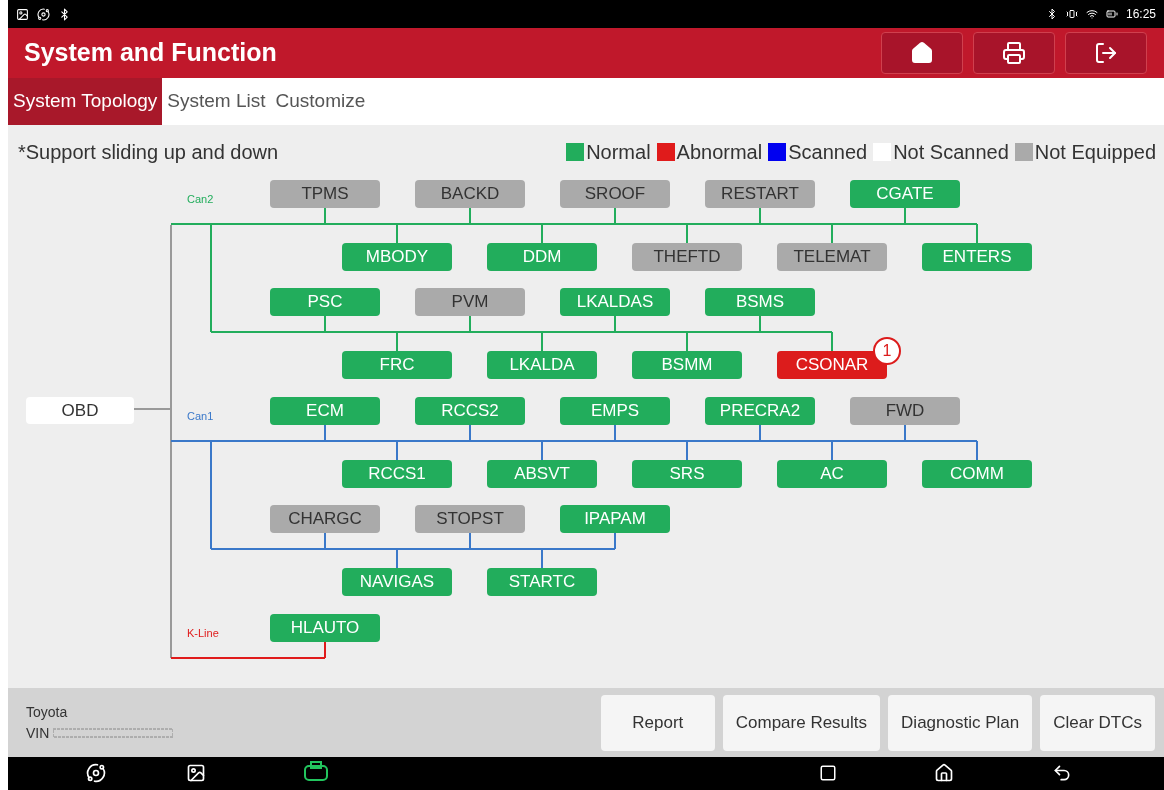 This screenshot has height=790, width=1164. Describe the element at coordinates (905, 194) in the screenshot. I see `module-node: CGATE` at that location.